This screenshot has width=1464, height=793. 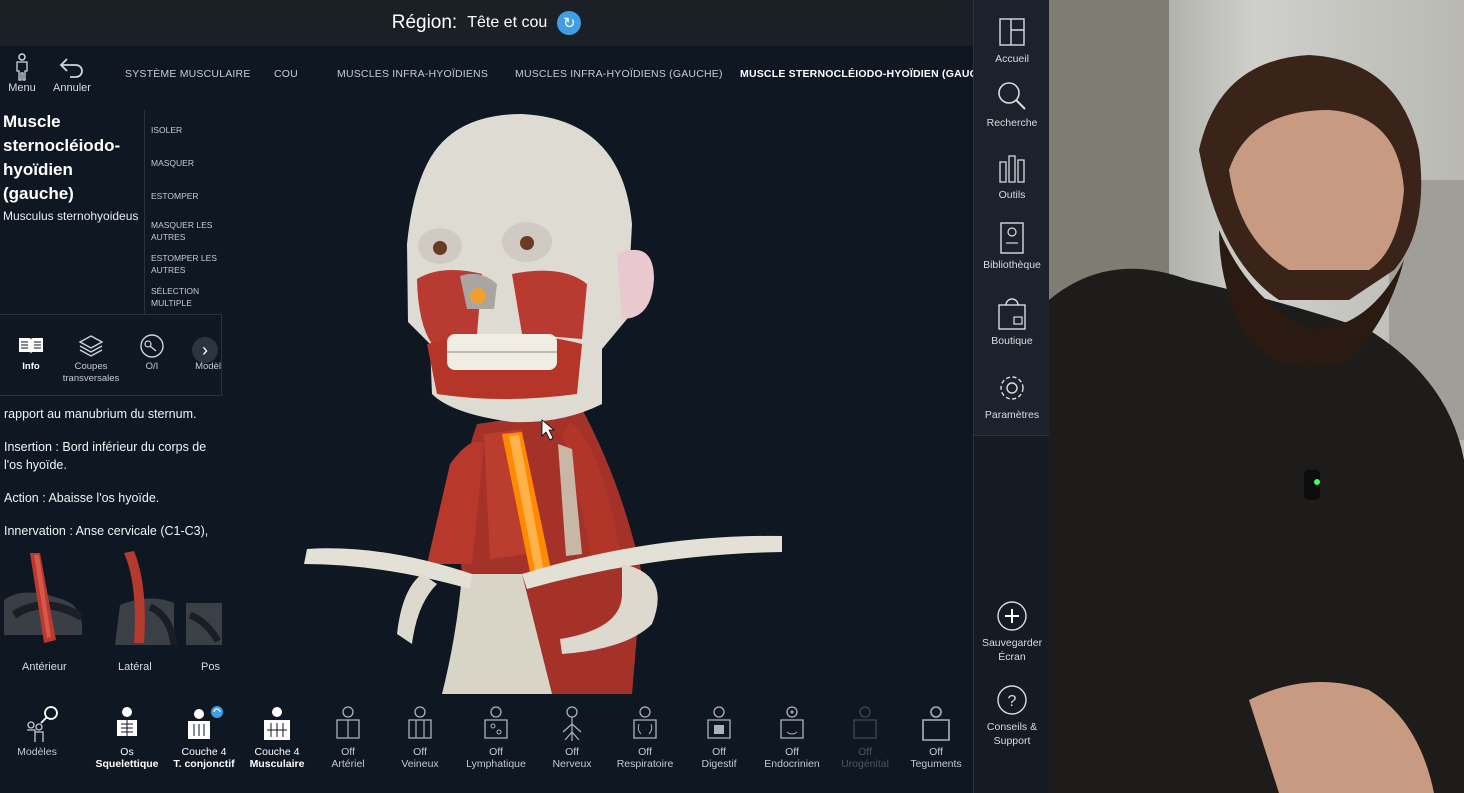 I want to click on dock-muscular-state: Couche 4, so click(x=277, y=752).